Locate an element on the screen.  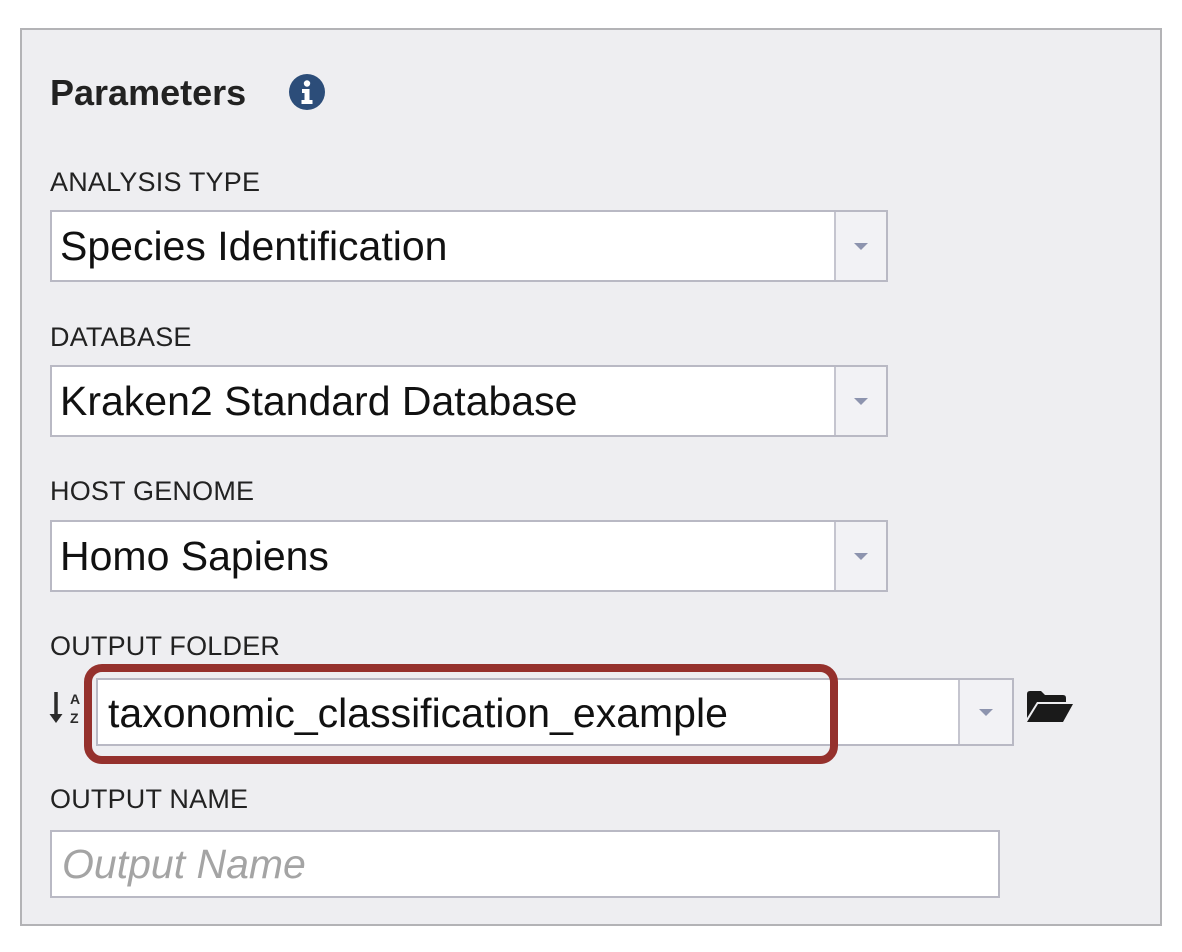
host-genome-select: Homo Sapiens is located at coordinates (469, 556).